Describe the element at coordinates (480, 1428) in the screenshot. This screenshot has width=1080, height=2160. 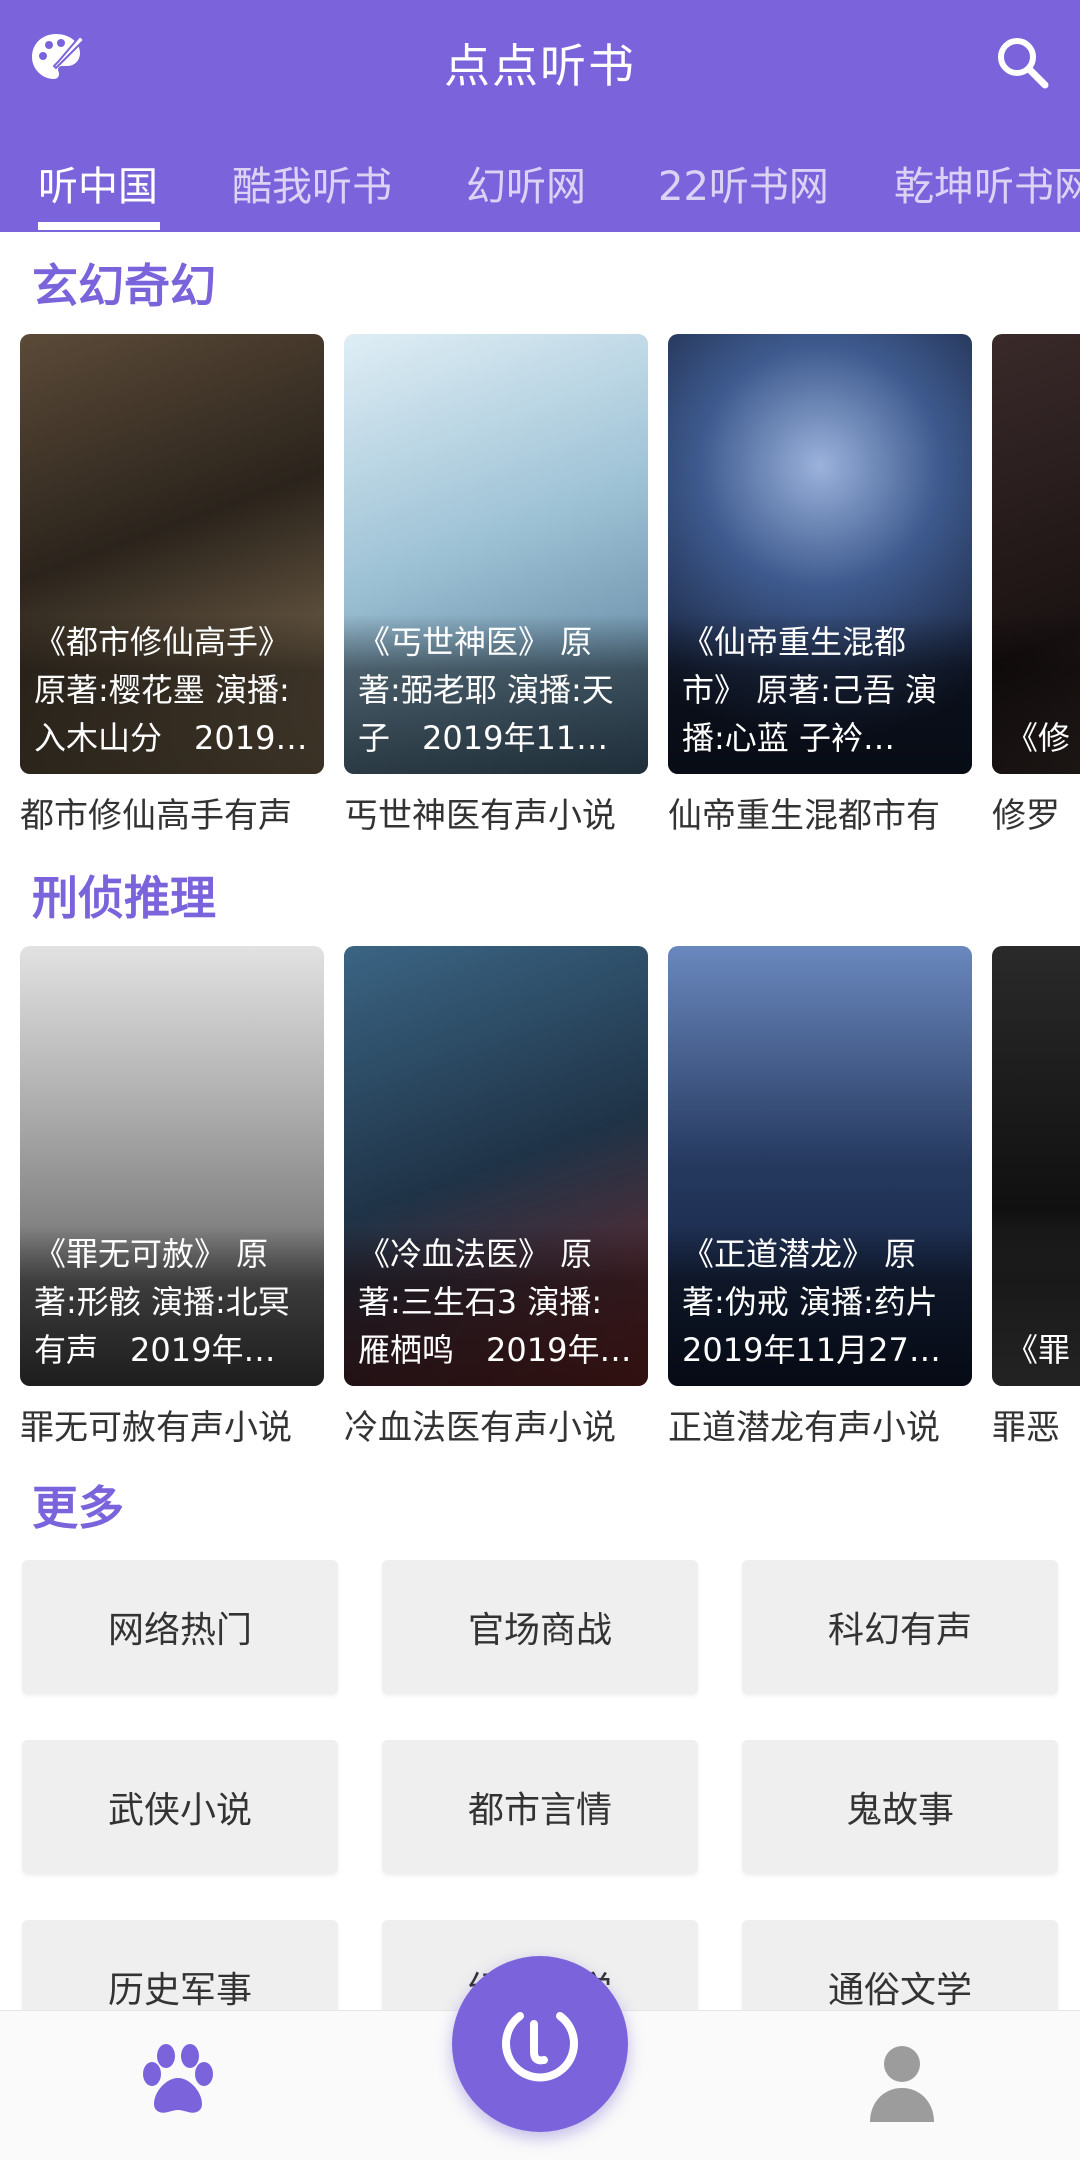
I see `book-name: 冷血法医有声小说` at that location.